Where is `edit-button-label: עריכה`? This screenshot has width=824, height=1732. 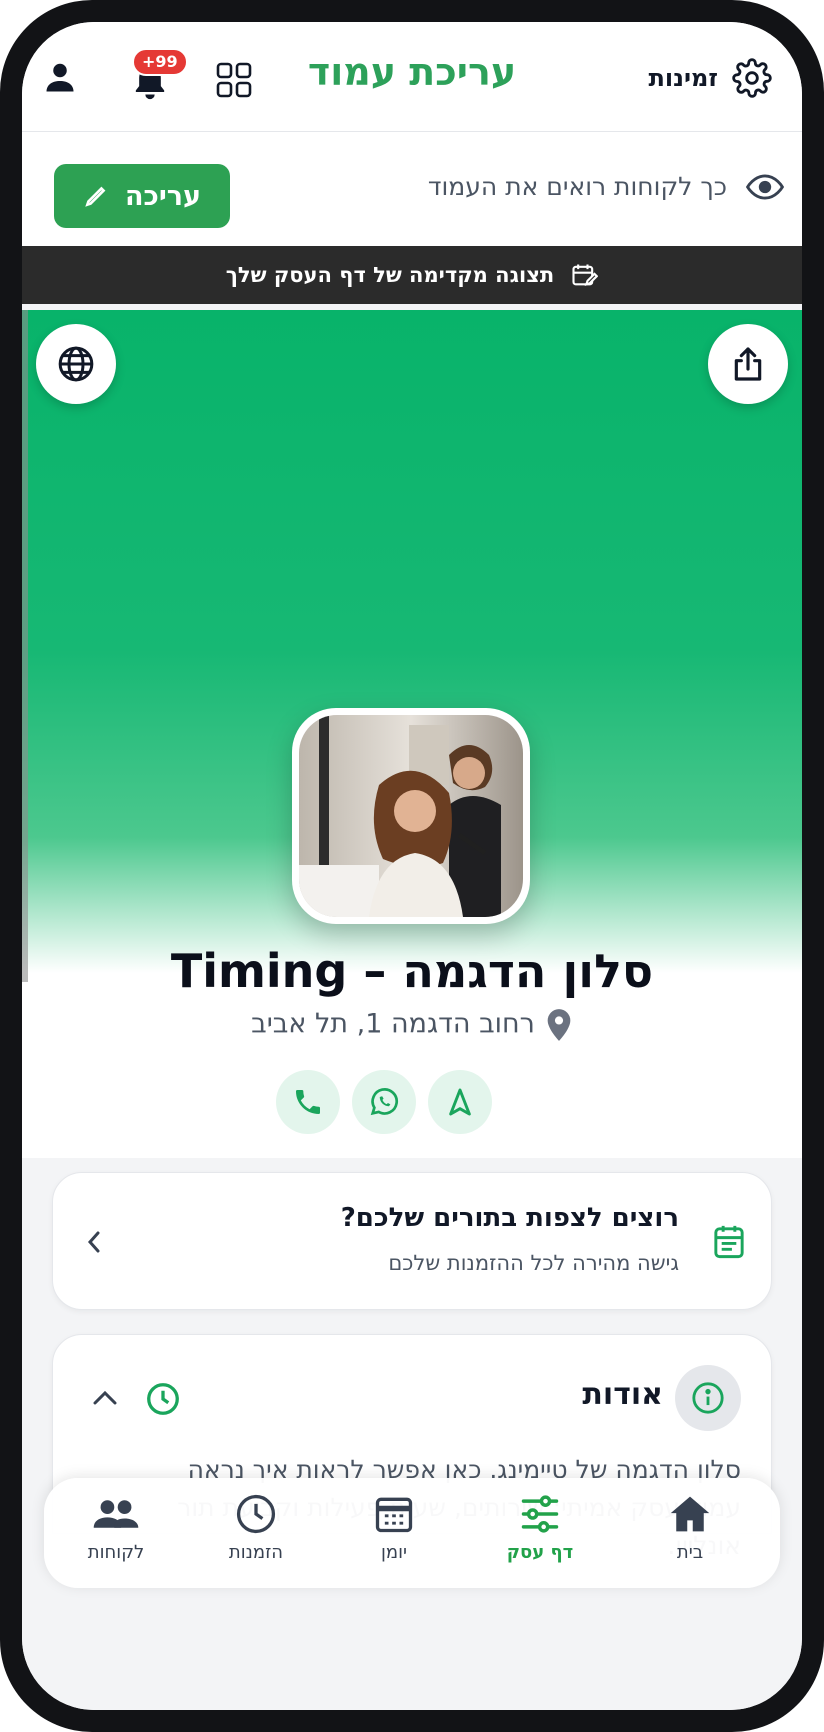 edit-button-label: עריכה is located at coordinates (163, 196).